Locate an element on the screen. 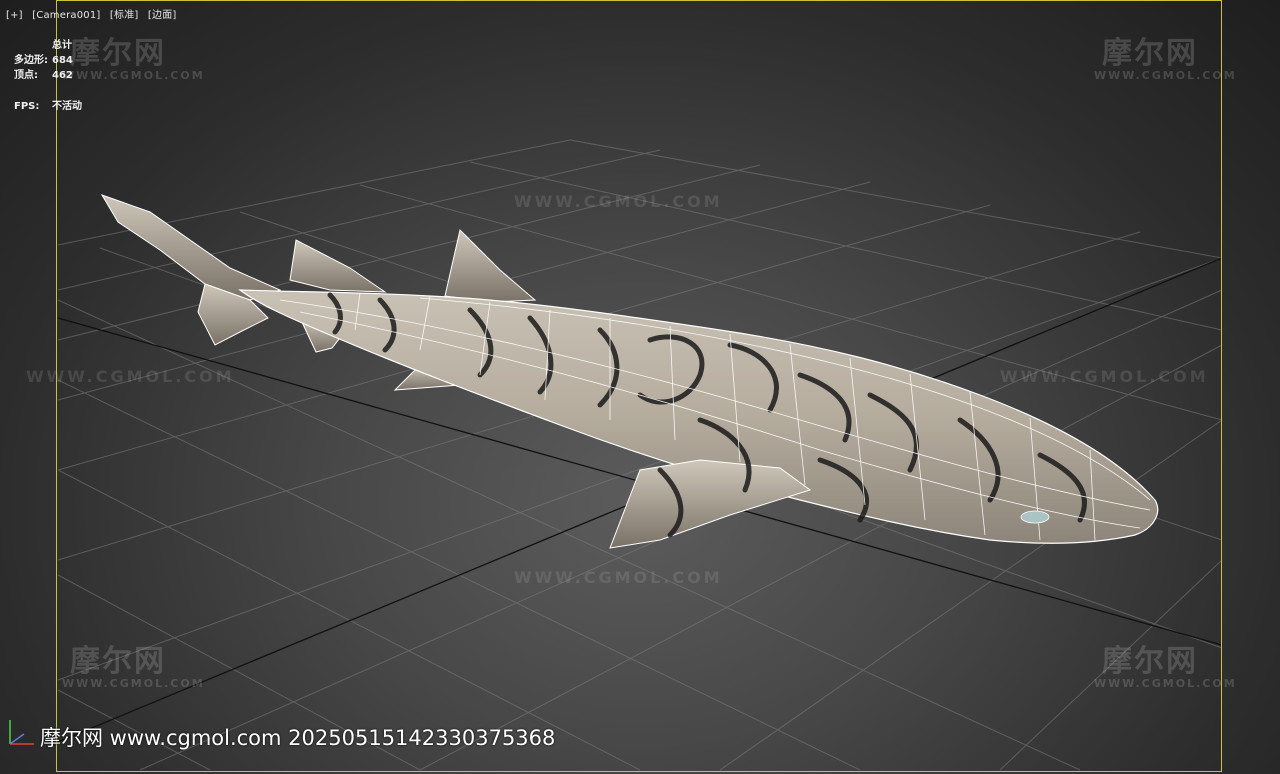  axis-gizmo-icon is located at coordinates (21, 732).